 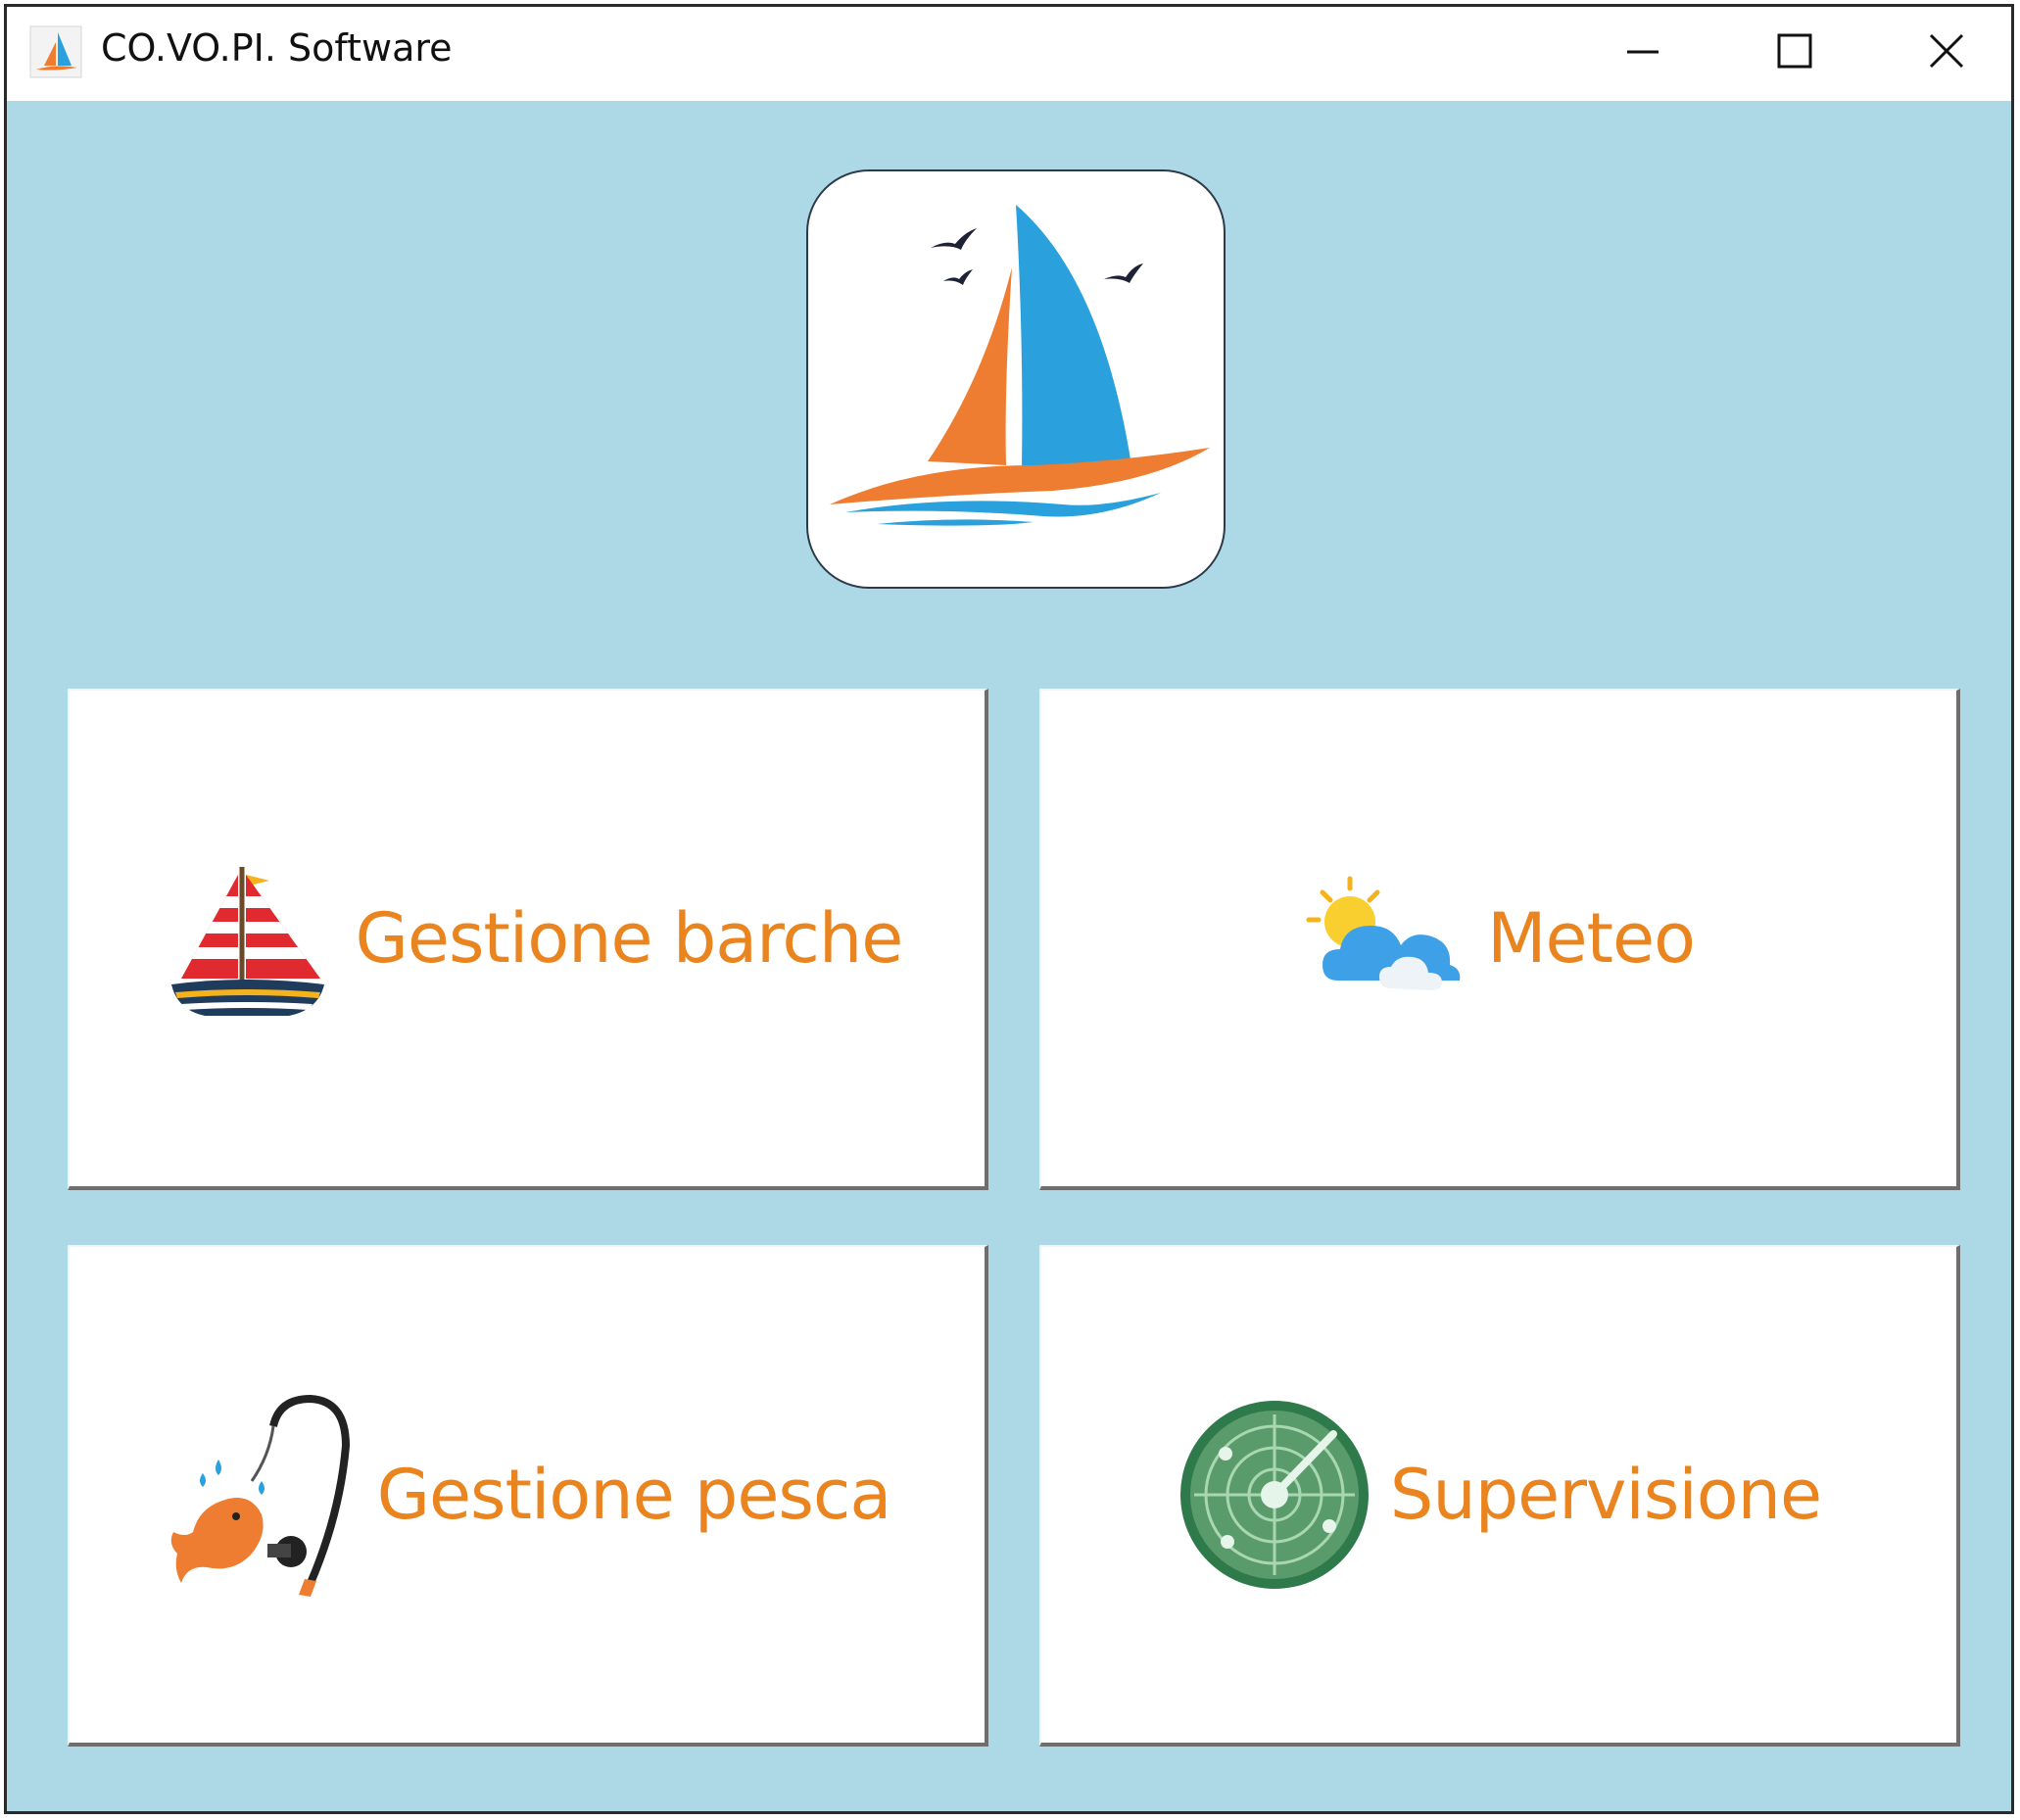 What do you see at coordinates (1383, 933) in the screenshot?
I see `weather-icon` at bounding box center [1383, 933].